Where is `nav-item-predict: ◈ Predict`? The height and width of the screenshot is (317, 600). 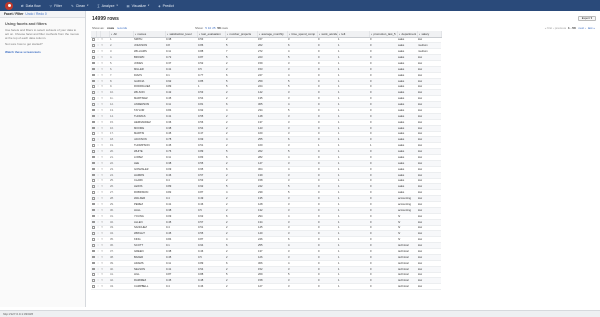 nav-item-predict: ◈ Predict is located at coordinates (166, 6).